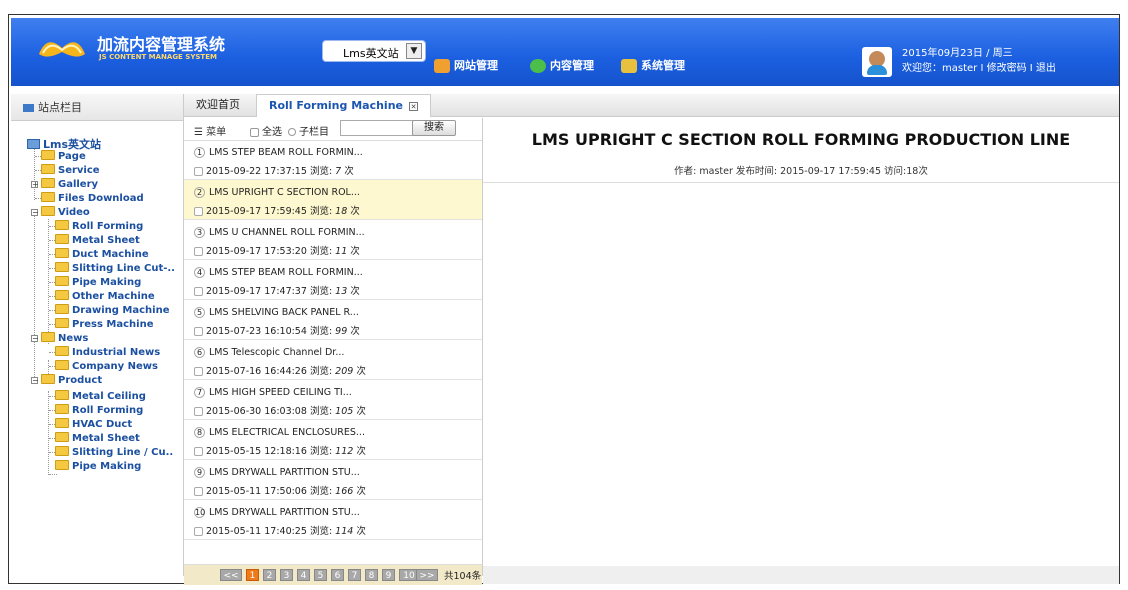 The image size is (1128, 590). I want to click on tree-node-product-pipe-making: Pipe Making, so click(98, 467).